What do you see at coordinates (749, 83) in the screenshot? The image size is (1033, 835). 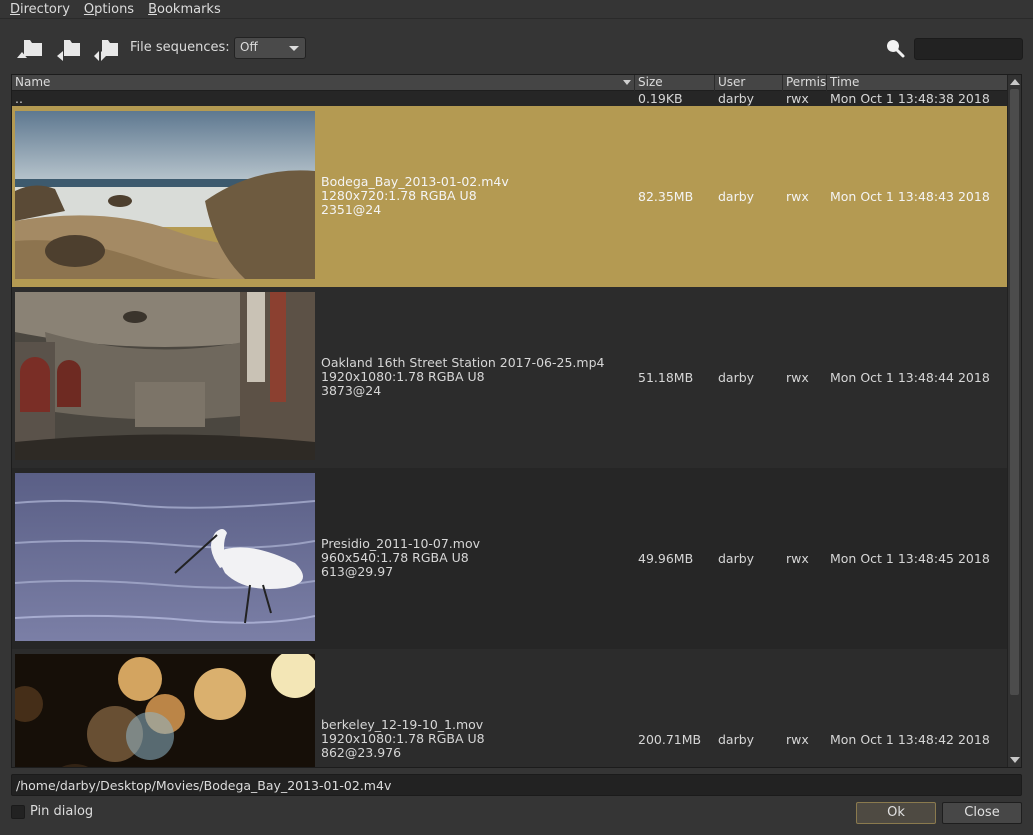 I see `column-user: User` at bounding box center [749, 83].